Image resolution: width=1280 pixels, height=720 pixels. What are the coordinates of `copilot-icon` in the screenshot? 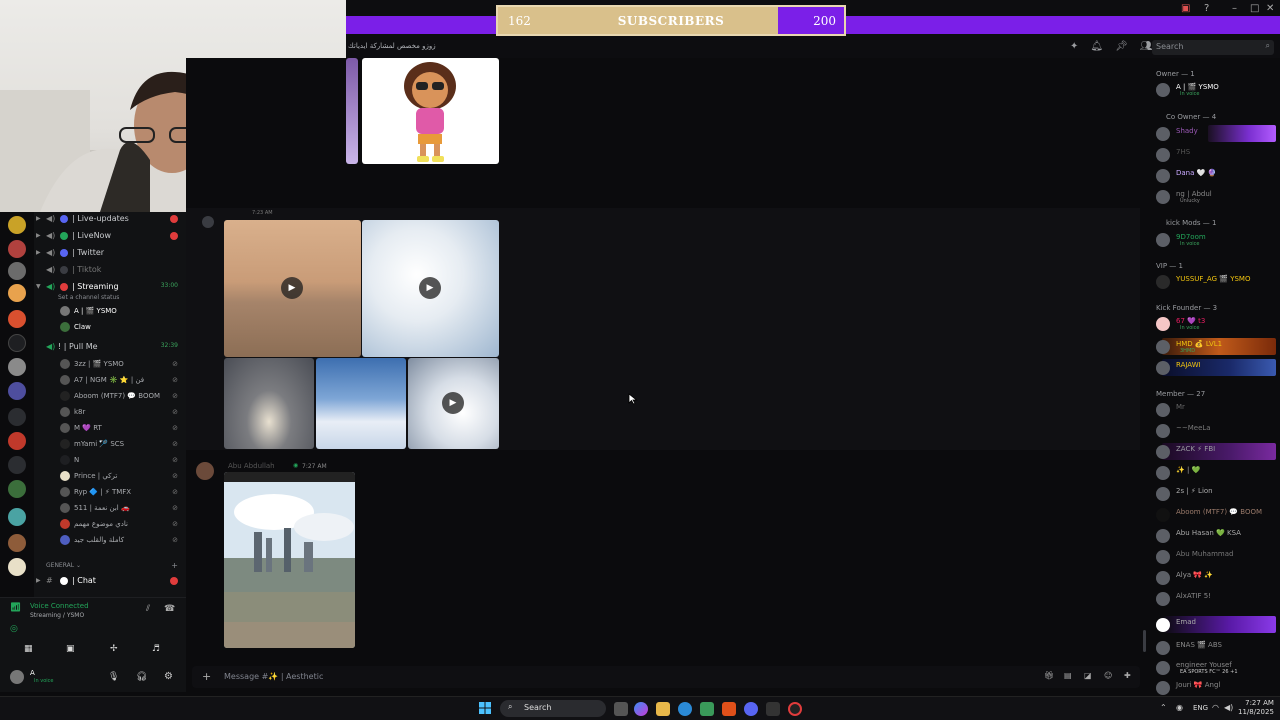 It's located at (641, 709).